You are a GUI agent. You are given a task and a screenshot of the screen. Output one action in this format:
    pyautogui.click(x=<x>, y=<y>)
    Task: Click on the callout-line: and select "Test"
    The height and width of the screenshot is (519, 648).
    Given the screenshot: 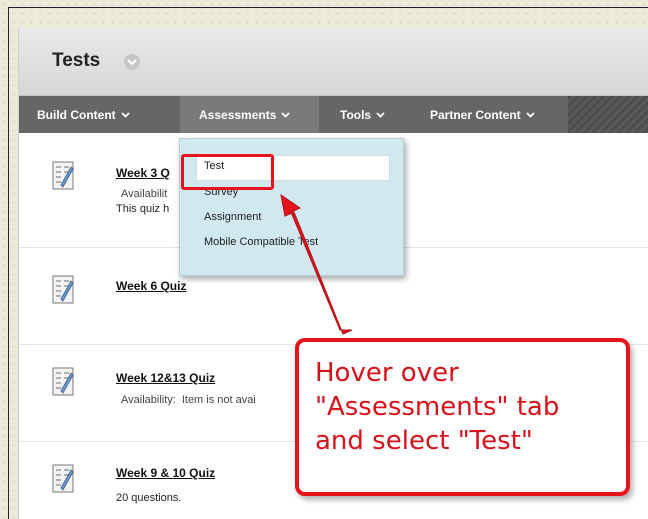 What is the action you would take?
    pyautogui.click(x=424, y=441)
    